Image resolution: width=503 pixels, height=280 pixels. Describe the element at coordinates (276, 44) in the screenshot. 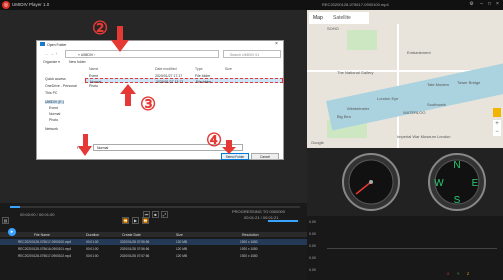

I see `dialog-close-icon: ×` at that location.